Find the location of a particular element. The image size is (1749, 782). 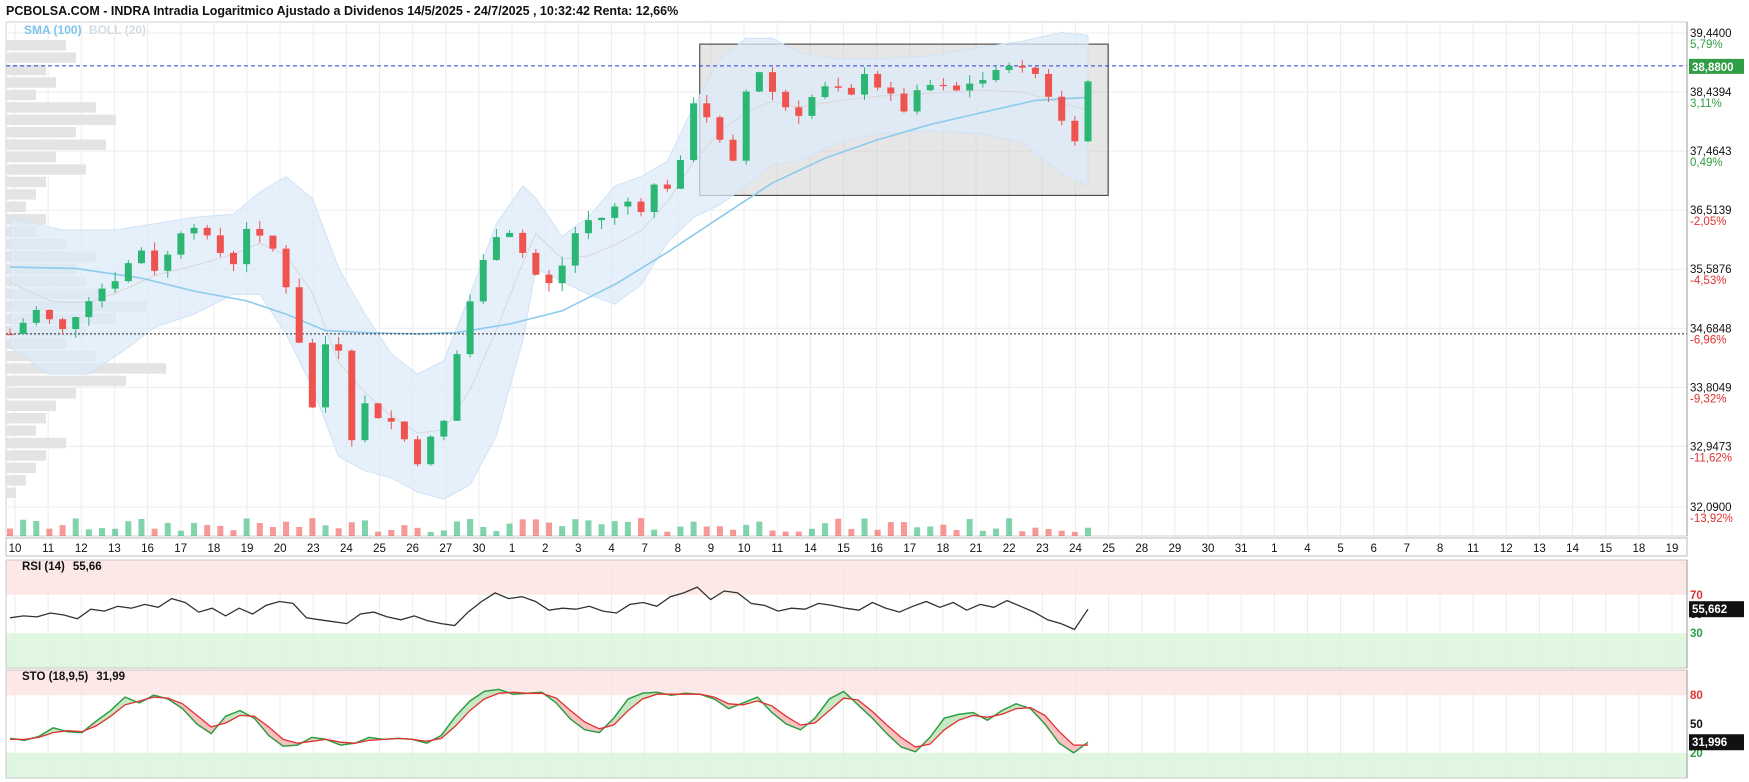

date-tick-label: 17 is located at coordinates (909, 549).